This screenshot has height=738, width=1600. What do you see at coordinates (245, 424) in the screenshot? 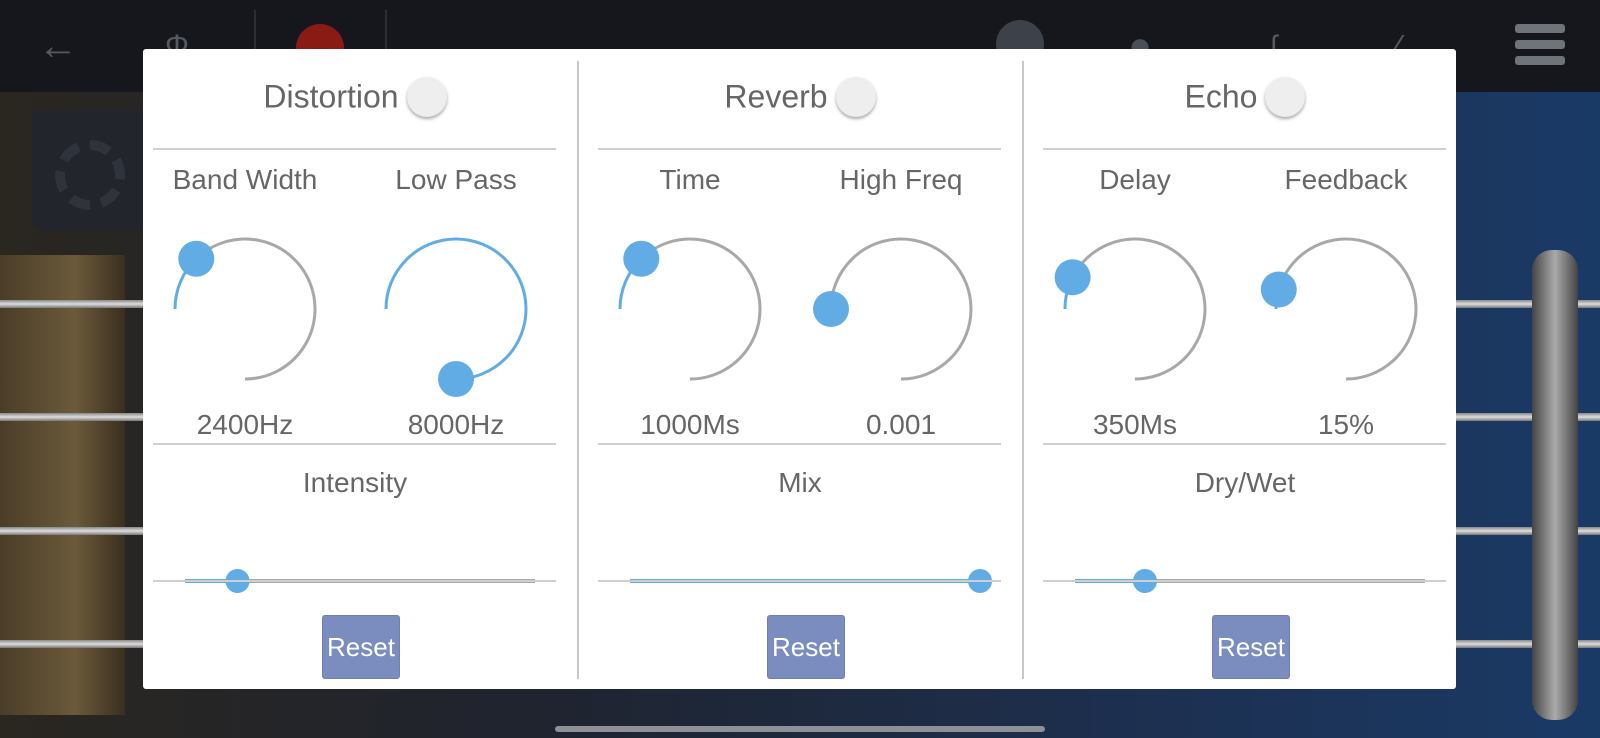
I see `band-width-value: 2400Hz` at bounding box center [245, 424].